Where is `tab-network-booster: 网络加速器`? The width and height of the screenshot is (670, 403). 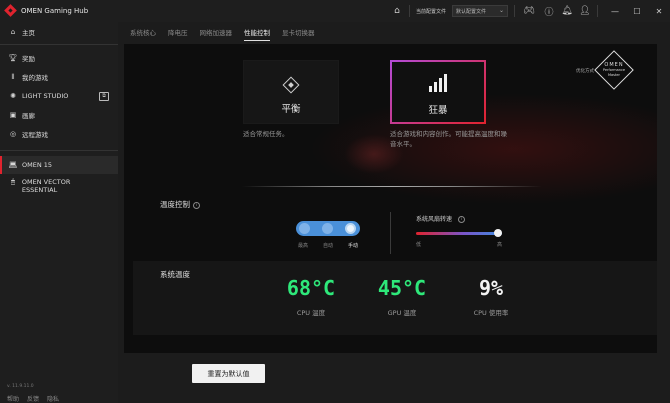 tab-network-booster: 网络加速器 is located at coordinates (216, 33).